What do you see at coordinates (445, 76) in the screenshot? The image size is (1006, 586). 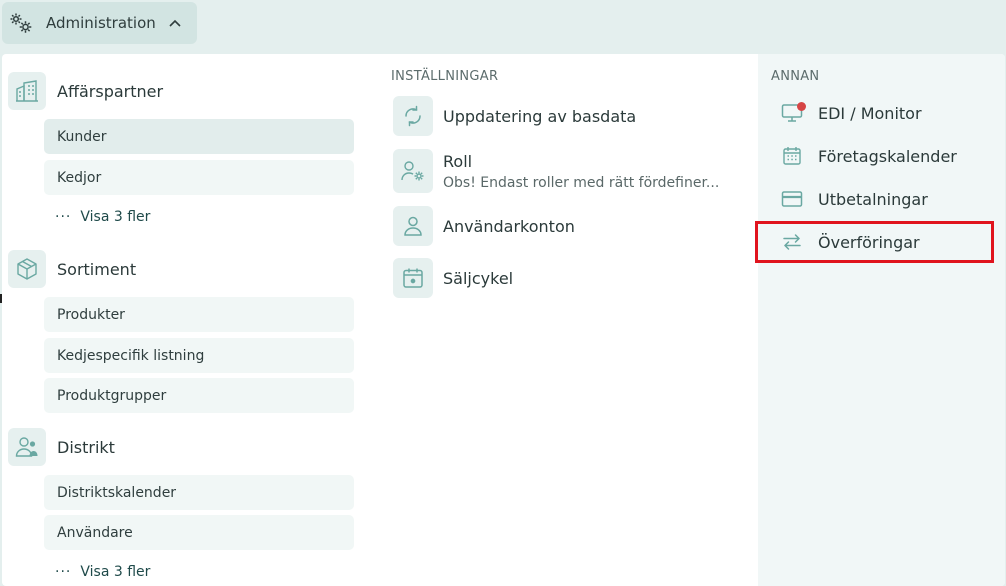 I see `section-heading-installningar: INSTÄLLNINGAR` at bounding box center [445, 76].